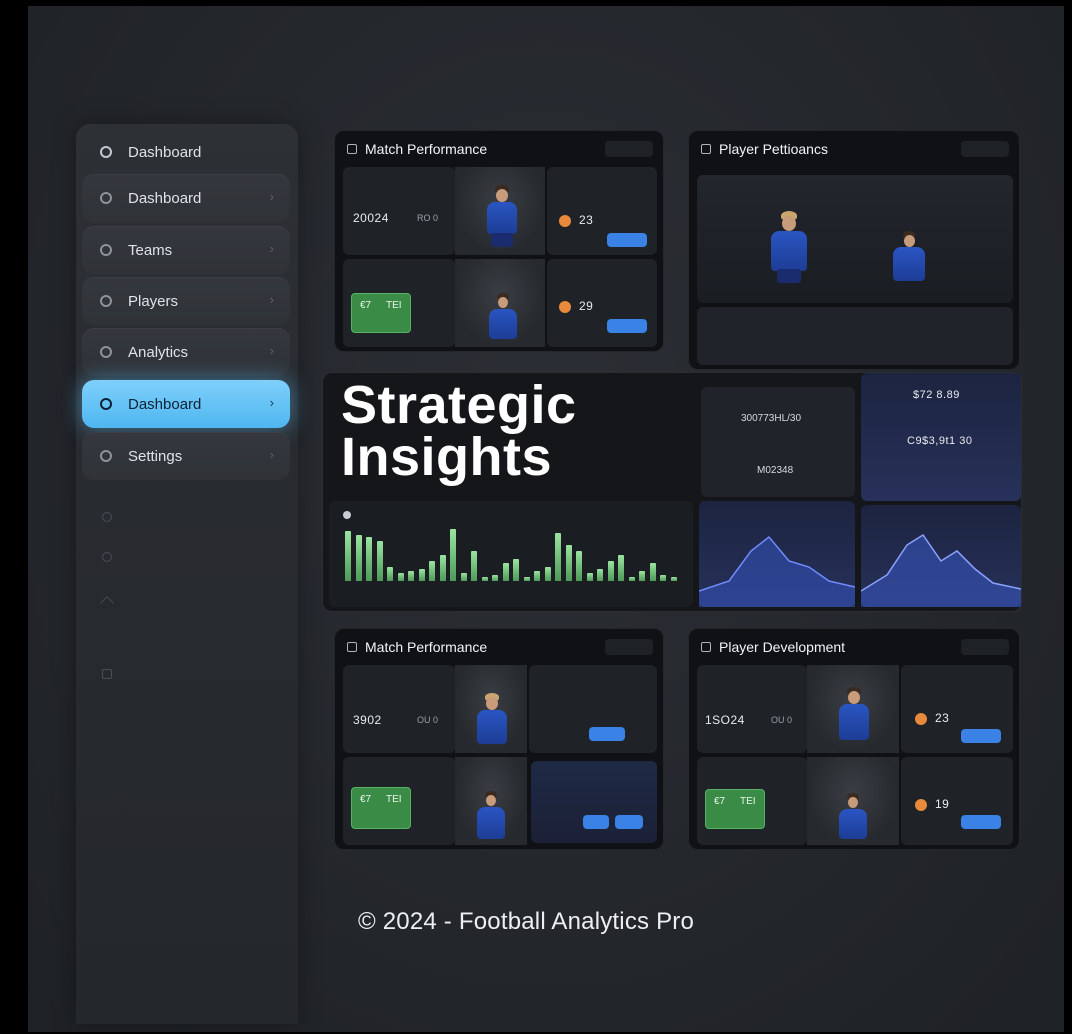 This screenshot has width=1072, height=1034. I want to click on stats-card: 1SO24 OU 0, so click(752, 709).